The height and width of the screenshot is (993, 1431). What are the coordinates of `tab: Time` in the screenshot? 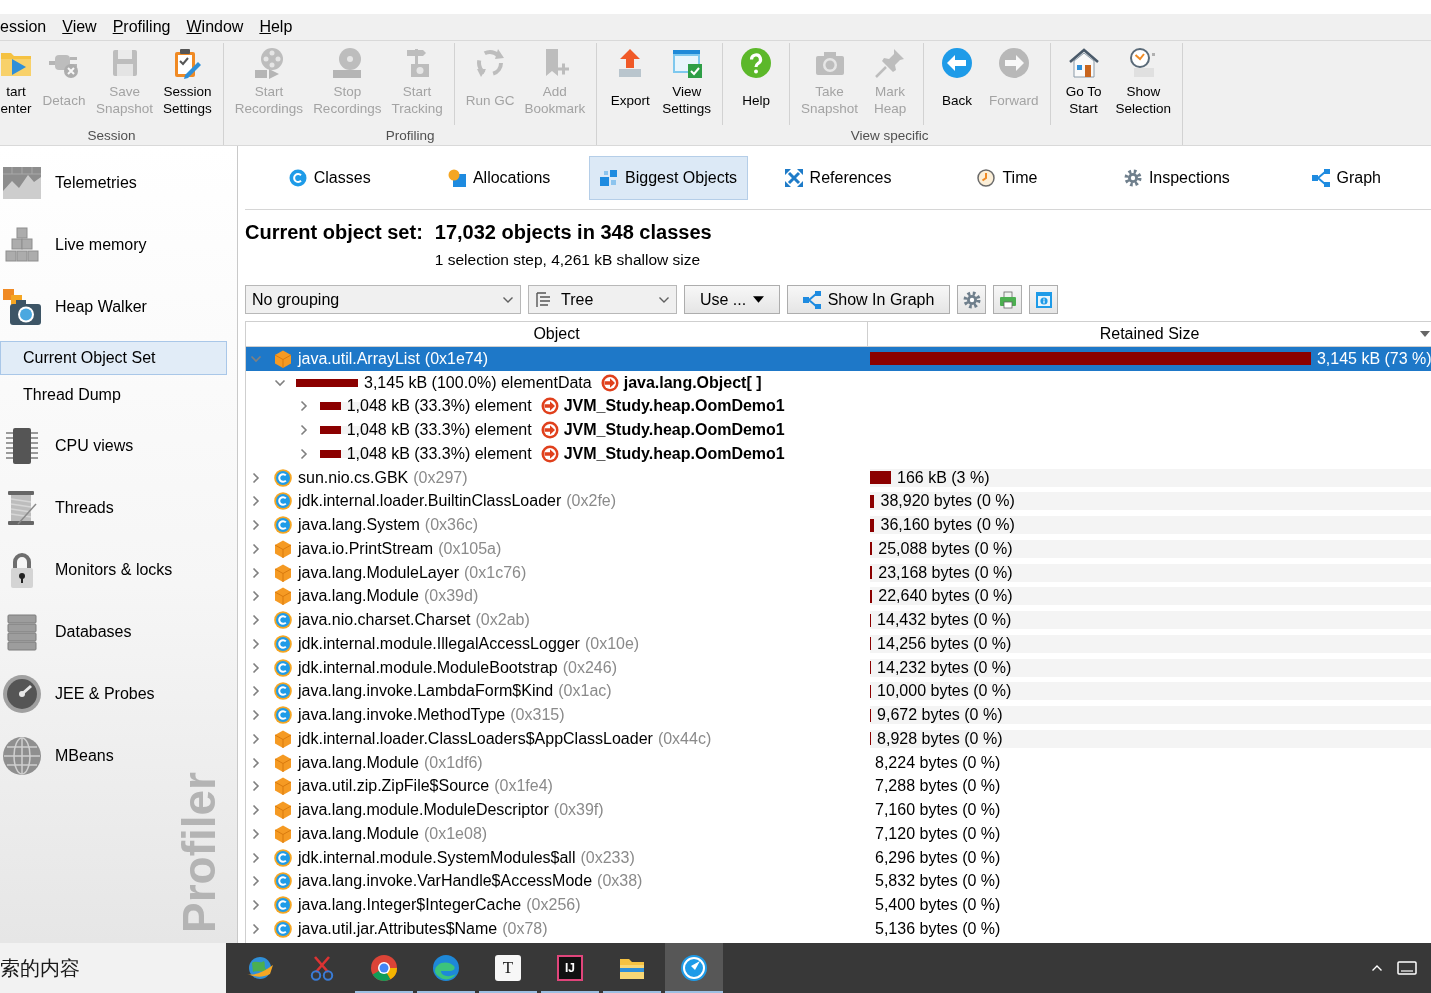 It's located at (1007, 177).